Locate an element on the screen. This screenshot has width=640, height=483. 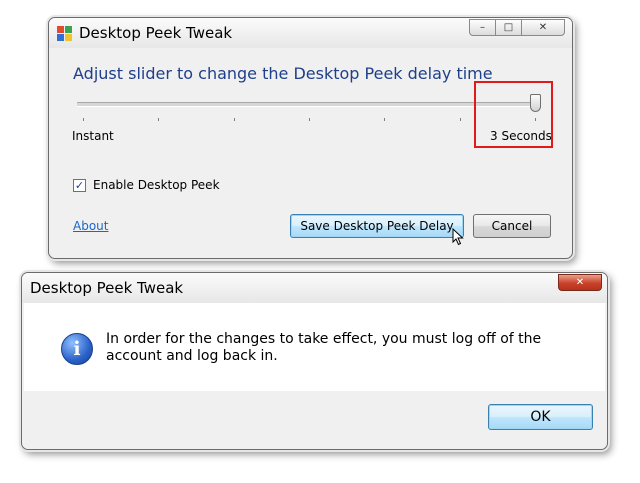
title-bar: Desktop Peek Tweak – □ ✕ is located at coordinates (310, 33).